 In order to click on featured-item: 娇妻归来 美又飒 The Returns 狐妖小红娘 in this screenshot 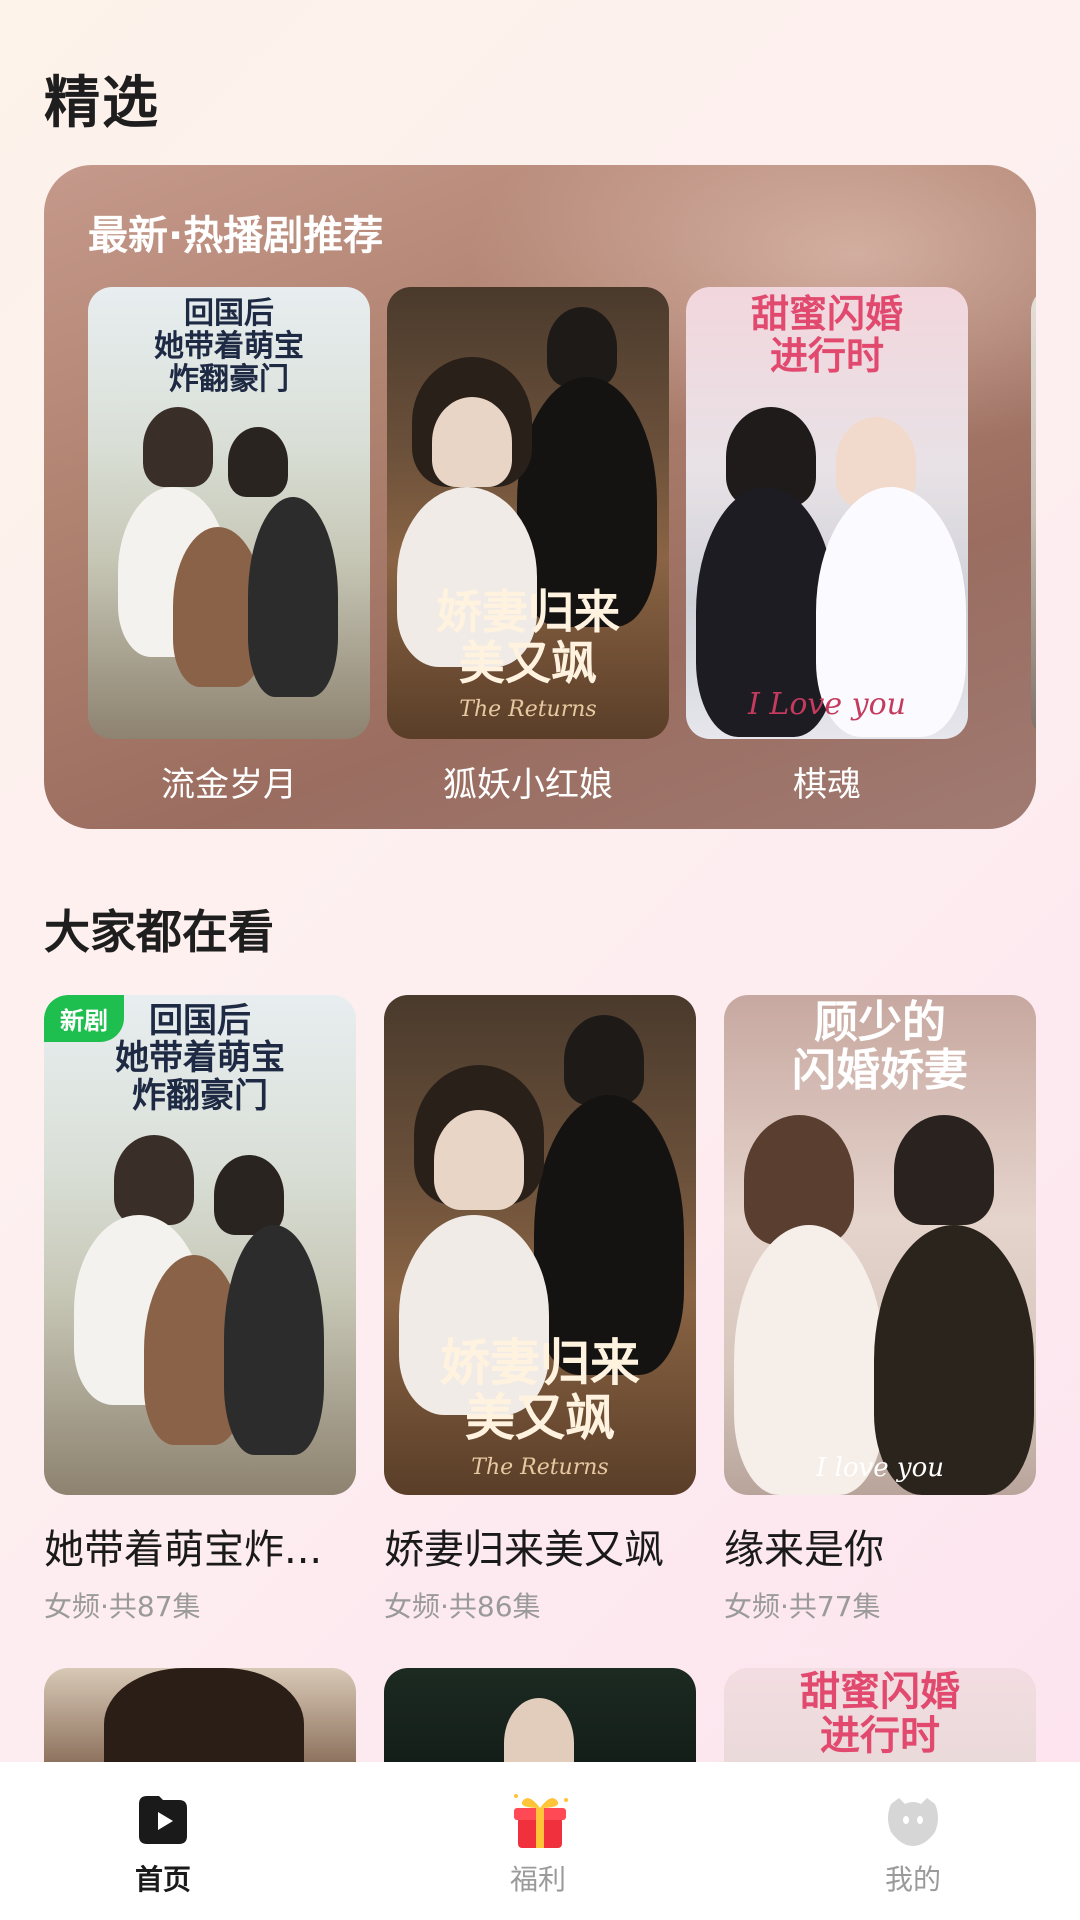, I will do `click(528, 546)`.